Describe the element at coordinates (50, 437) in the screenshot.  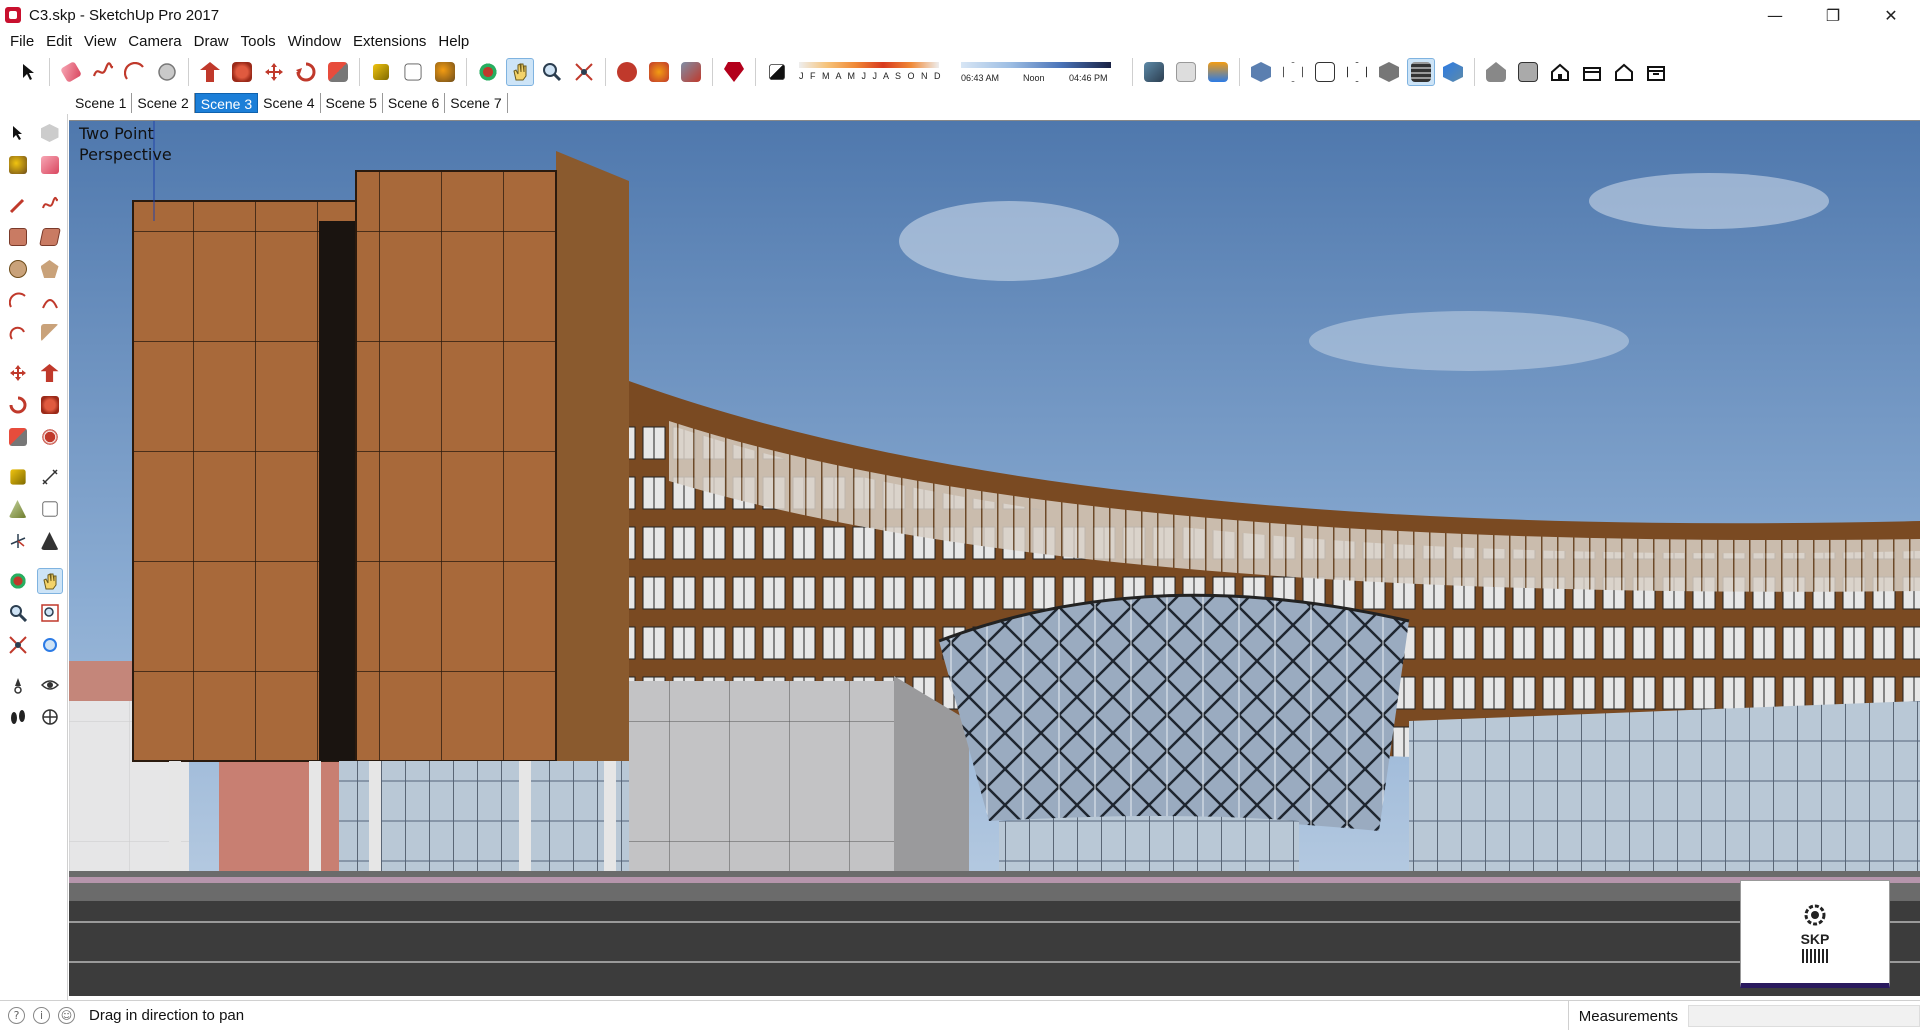
I see `offset-tool` at that location.